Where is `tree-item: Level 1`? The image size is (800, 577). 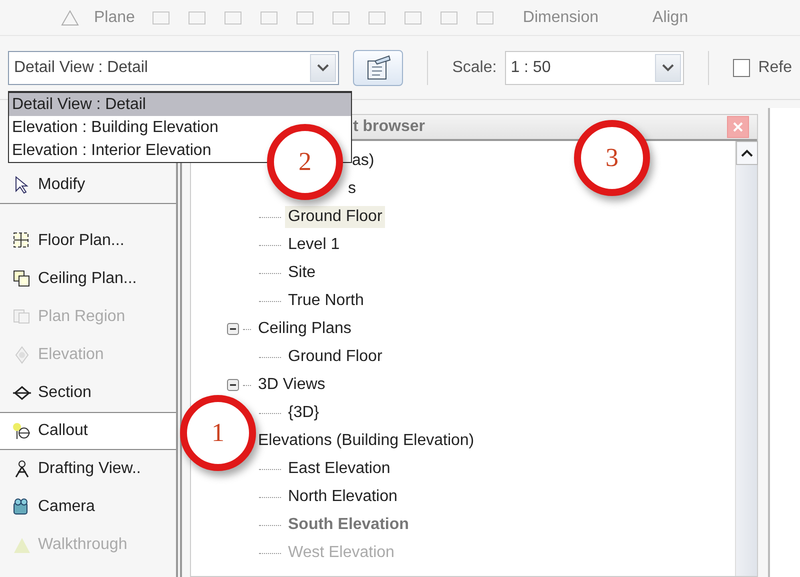
tree-item: Level 1 is located at coordinates (314, 245).